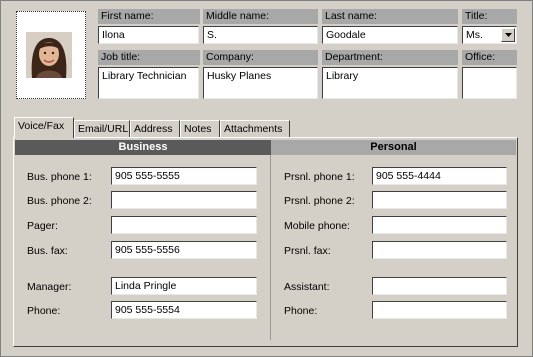 The image size is (533, 357). Describe the element at coordinates (439, 286) in the screenshot. I see `assistant-input` at that location.